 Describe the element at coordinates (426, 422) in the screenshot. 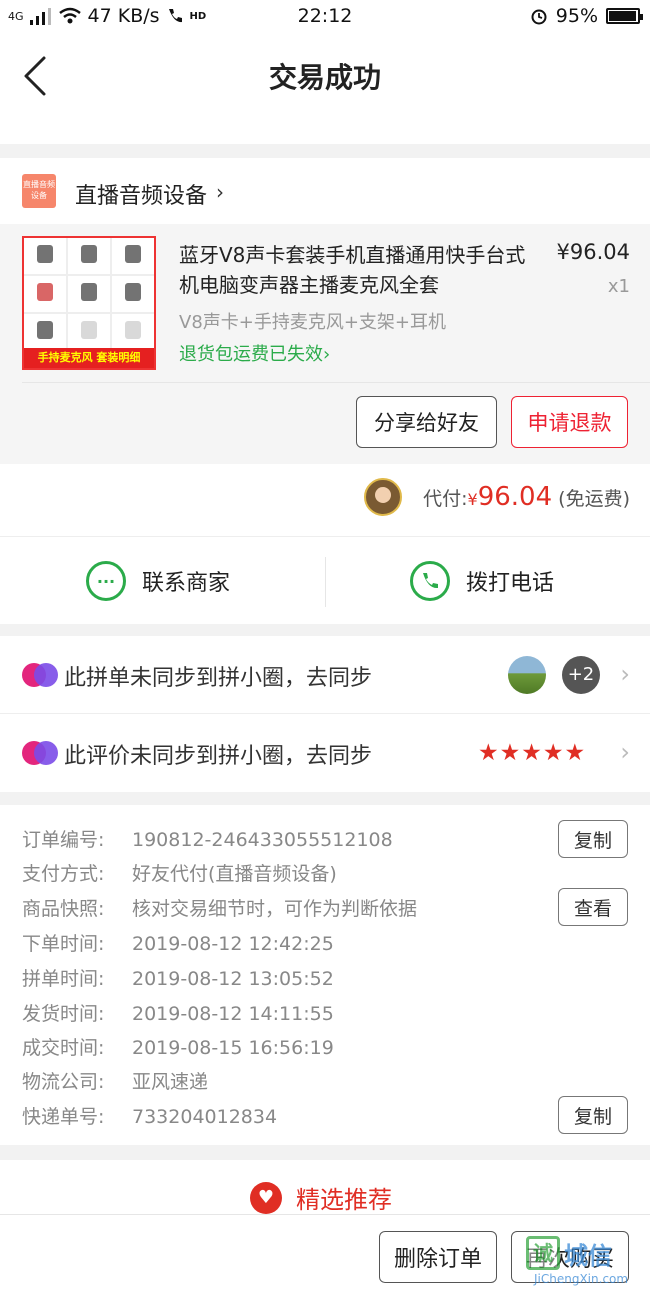

I see `share-button: 分享给好友` at that location.